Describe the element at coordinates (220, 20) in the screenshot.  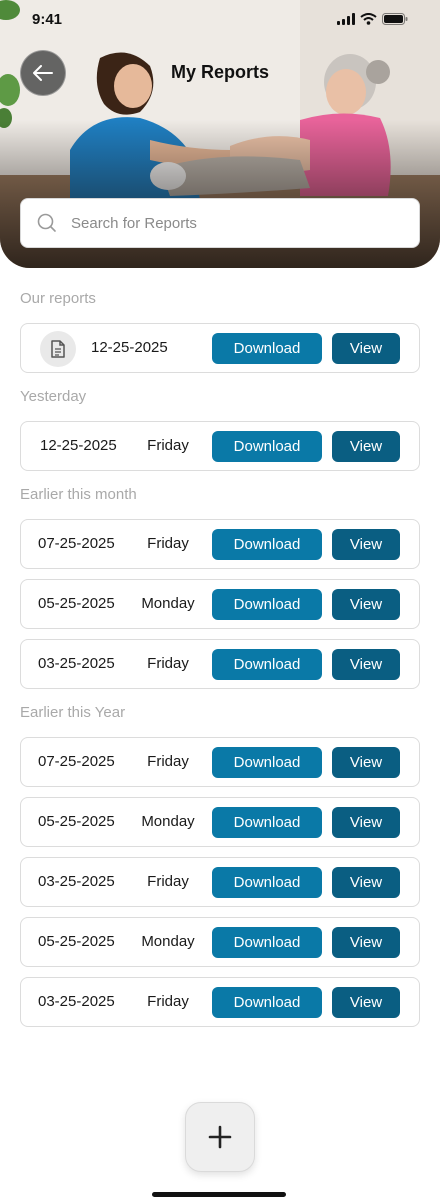
I see `status-bar: 9:41` at that location.